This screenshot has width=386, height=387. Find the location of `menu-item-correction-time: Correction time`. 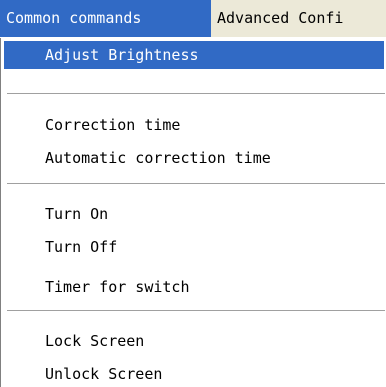

menu-item-correction-time: Correction time is located at coordinates (193, 125).